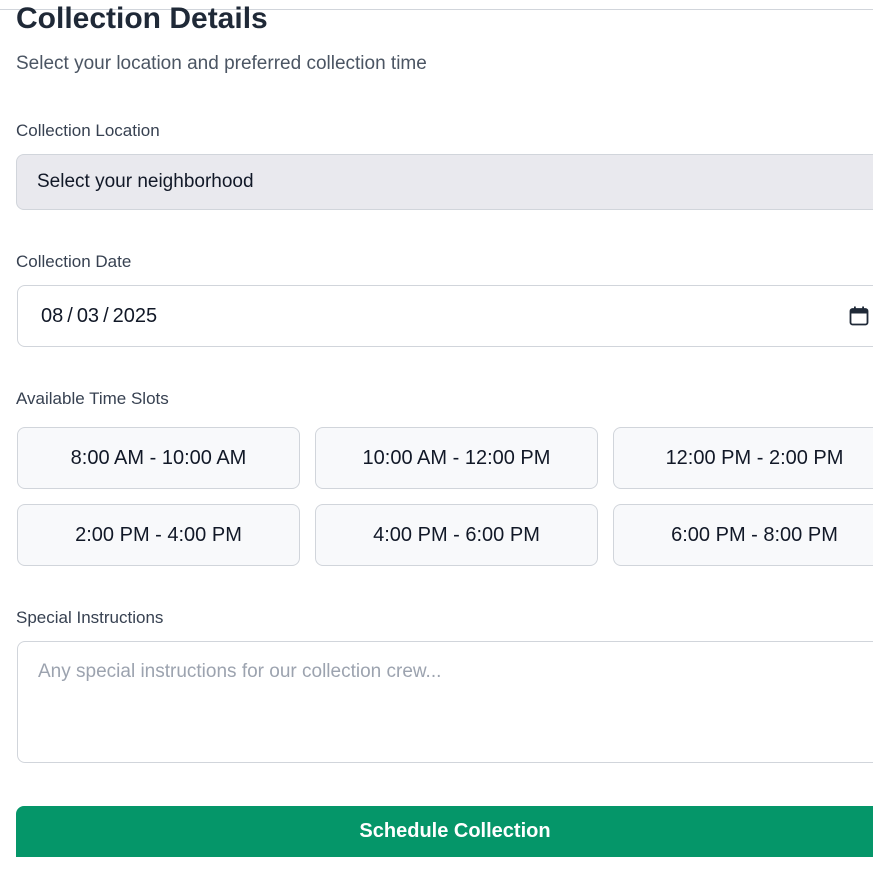 The image size is (873, 880). Describe the element at coordinates (743, 458) in the screenshot. I see `time-slot-button: 12:00 PM - 2:00 PM` at that location.